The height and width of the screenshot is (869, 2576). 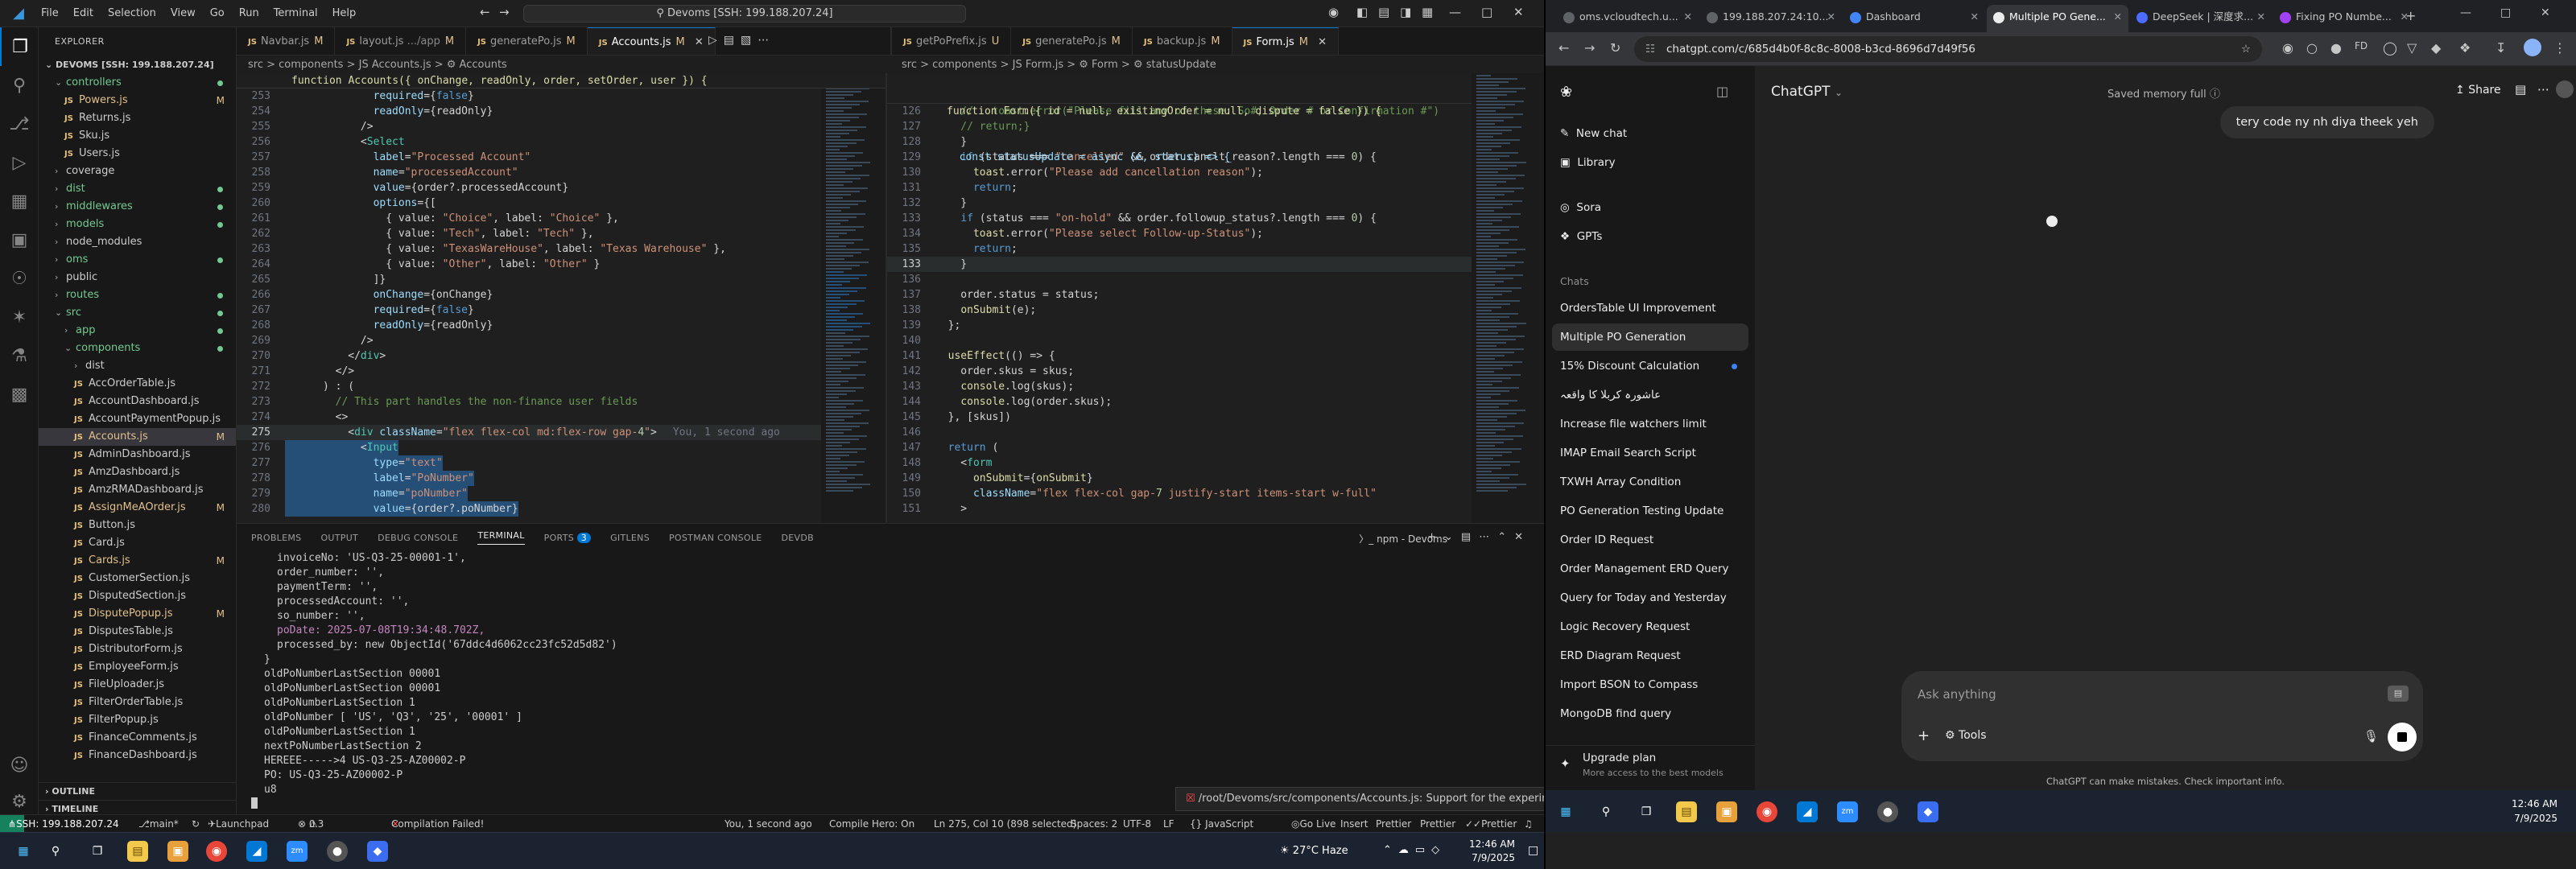 I want to click on tree-folder: › routes, so click(x=137, y=295).